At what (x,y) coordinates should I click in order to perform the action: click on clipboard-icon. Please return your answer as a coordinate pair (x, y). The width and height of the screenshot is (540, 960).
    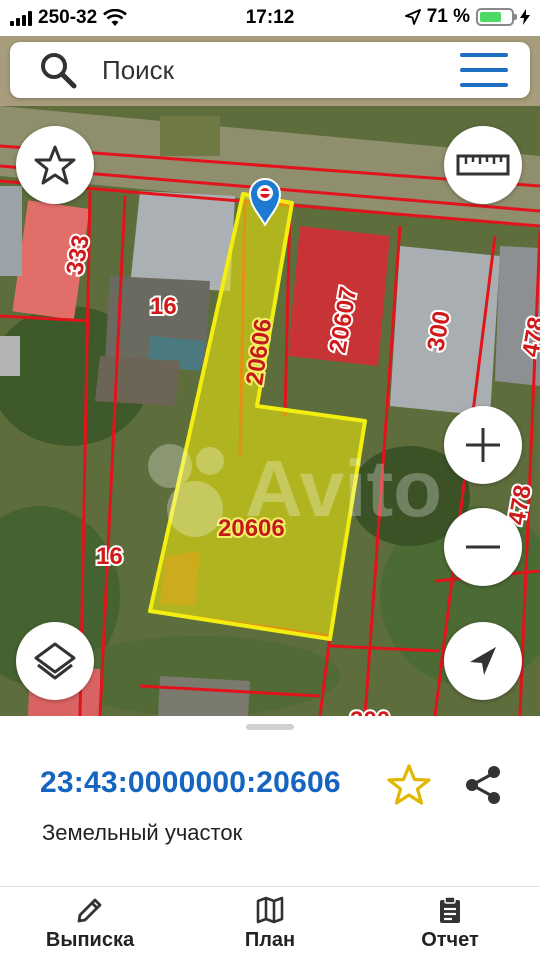
    Looking at the image, I should click on (450, 909).